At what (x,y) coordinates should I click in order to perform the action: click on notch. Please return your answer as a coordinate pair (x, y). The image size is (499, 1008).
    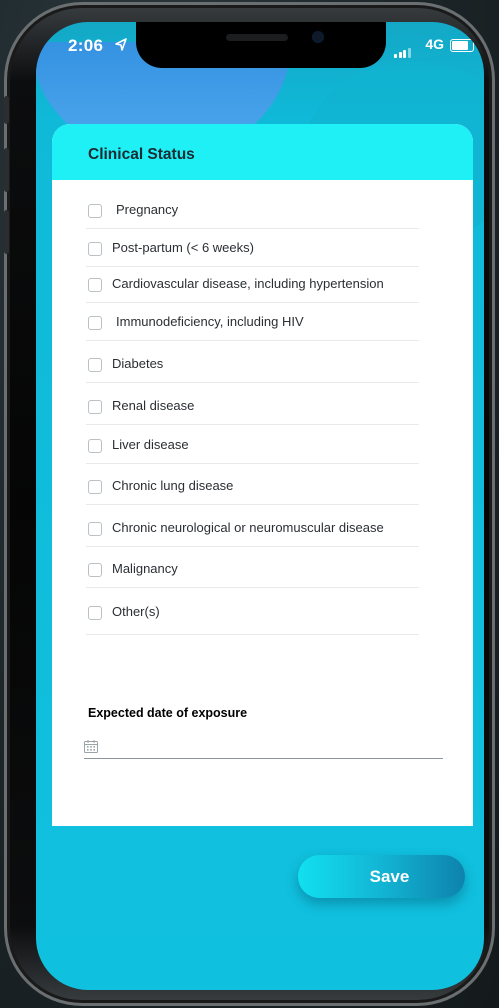
    Looking at the image, I should click on (261, 45).